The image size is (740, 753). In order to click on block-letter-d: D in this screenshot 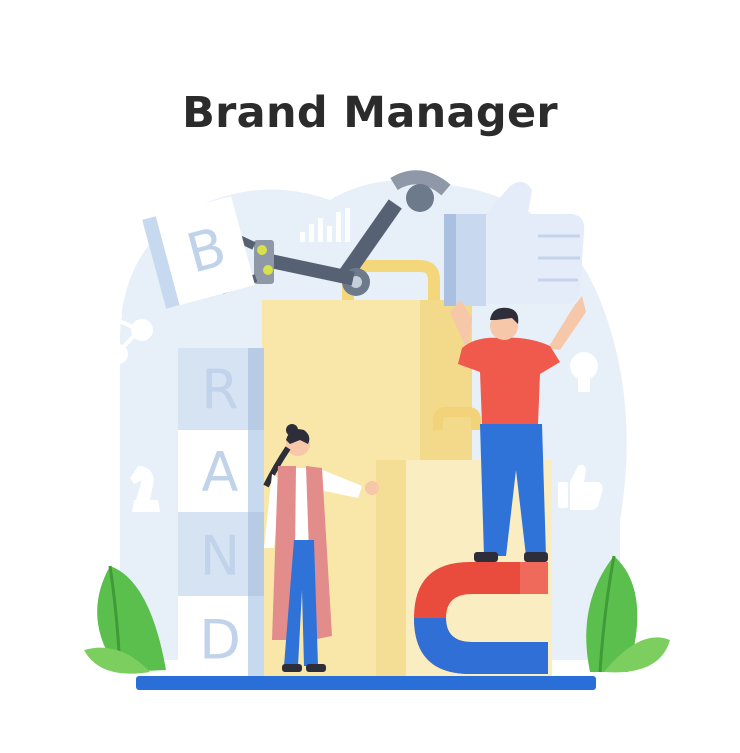, I will do `click(220, 640)`.